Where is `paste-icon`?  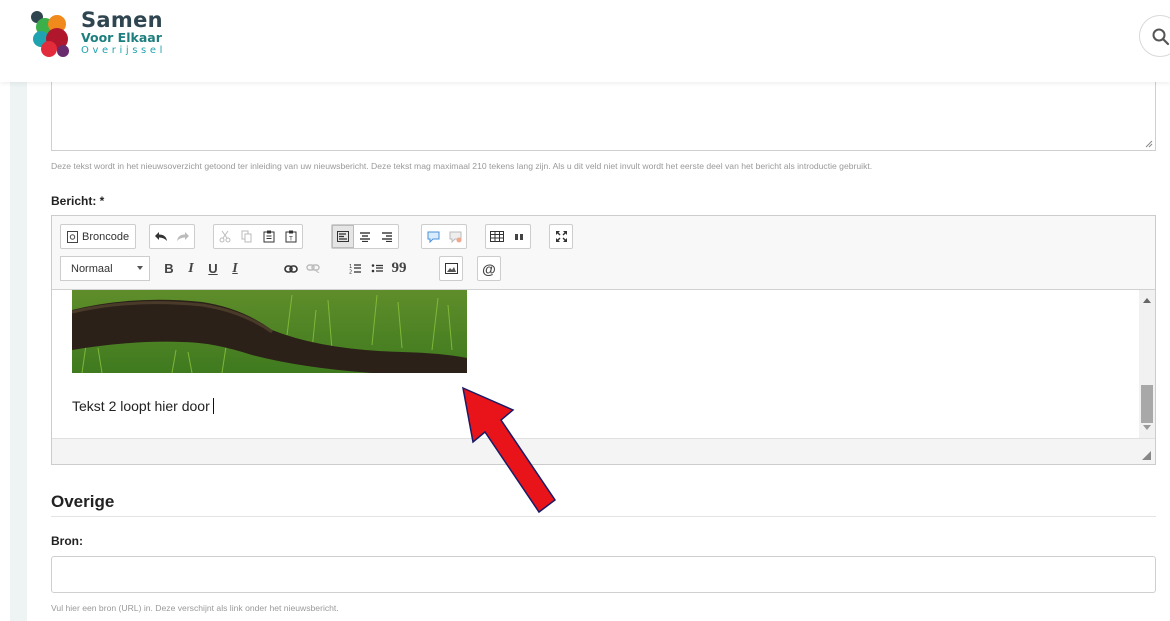 paste-icon is located at coordinates (269, 236).